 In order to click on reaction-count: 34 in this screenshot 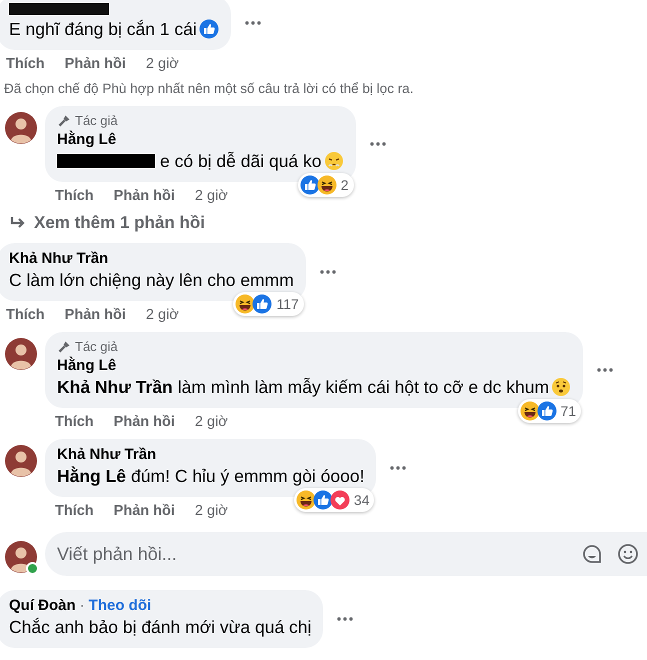, I will do `click(362, 500)`.